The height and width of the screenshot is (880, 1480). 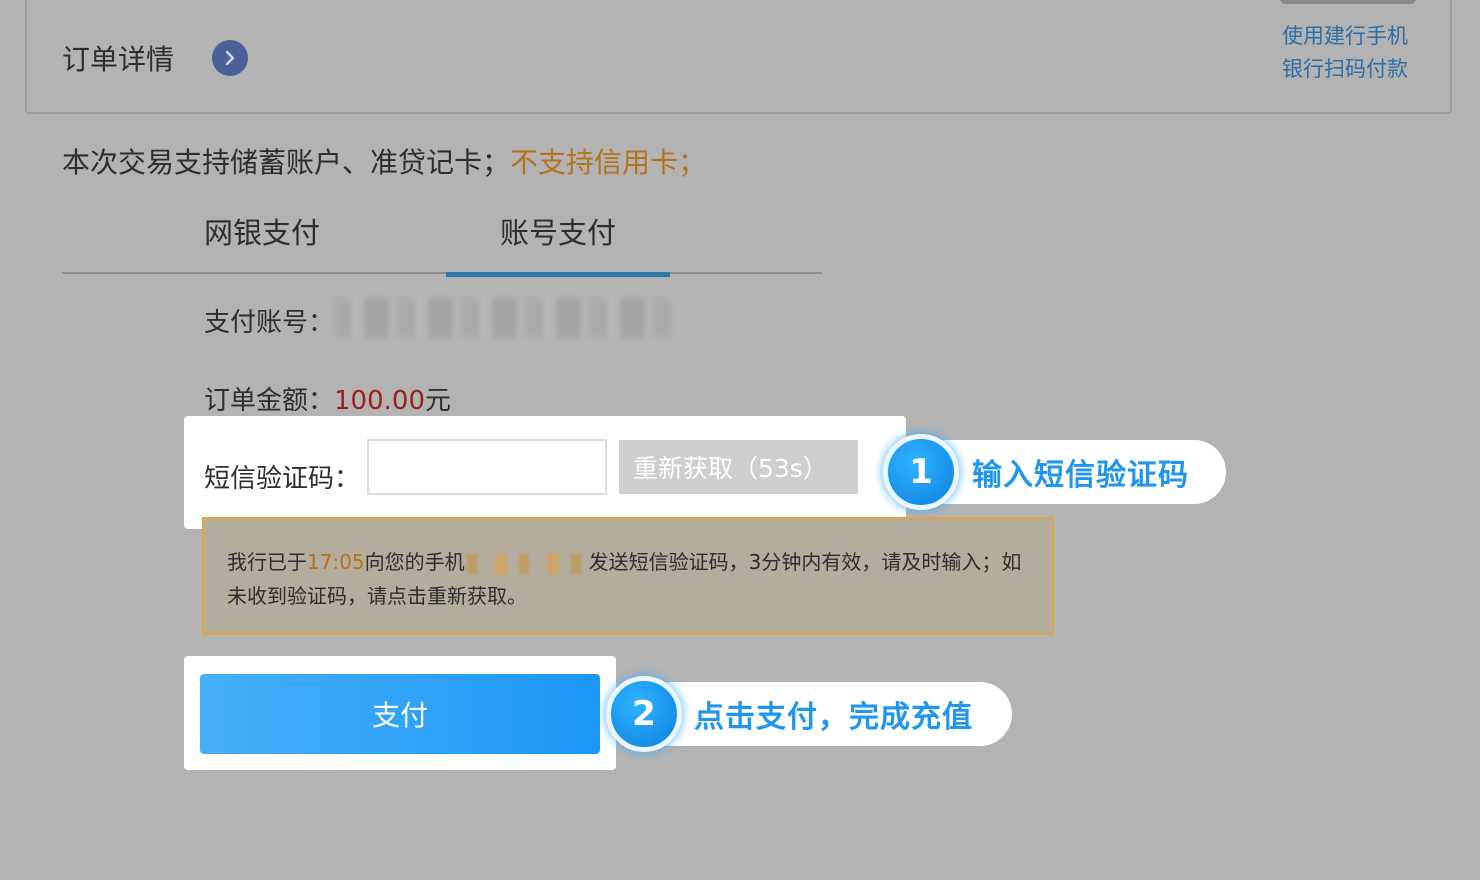 I want to click on sms-sent-time: 17:05, so click(x=336, y=562).